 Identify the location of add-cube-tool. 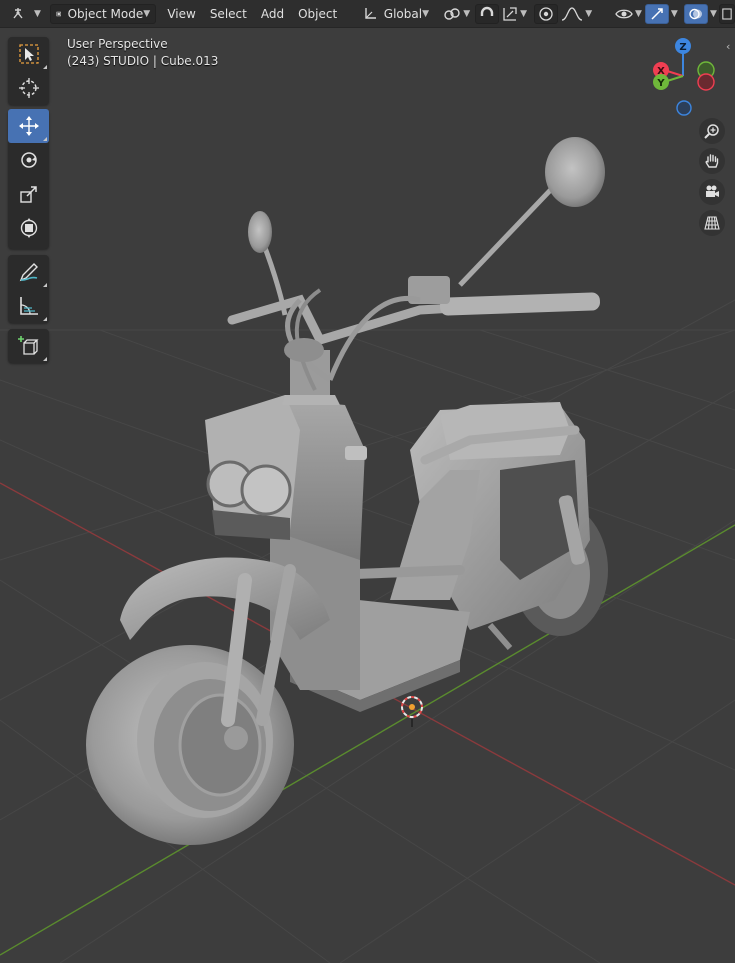
(28, 346).